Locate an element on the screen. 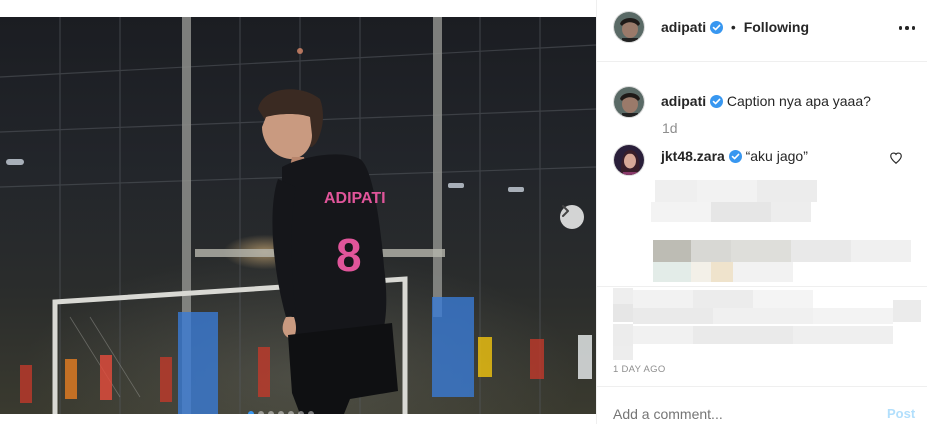 This screenshot has width=927, height=424. header-line: adipati • Following is located at coordinates (735, 27).